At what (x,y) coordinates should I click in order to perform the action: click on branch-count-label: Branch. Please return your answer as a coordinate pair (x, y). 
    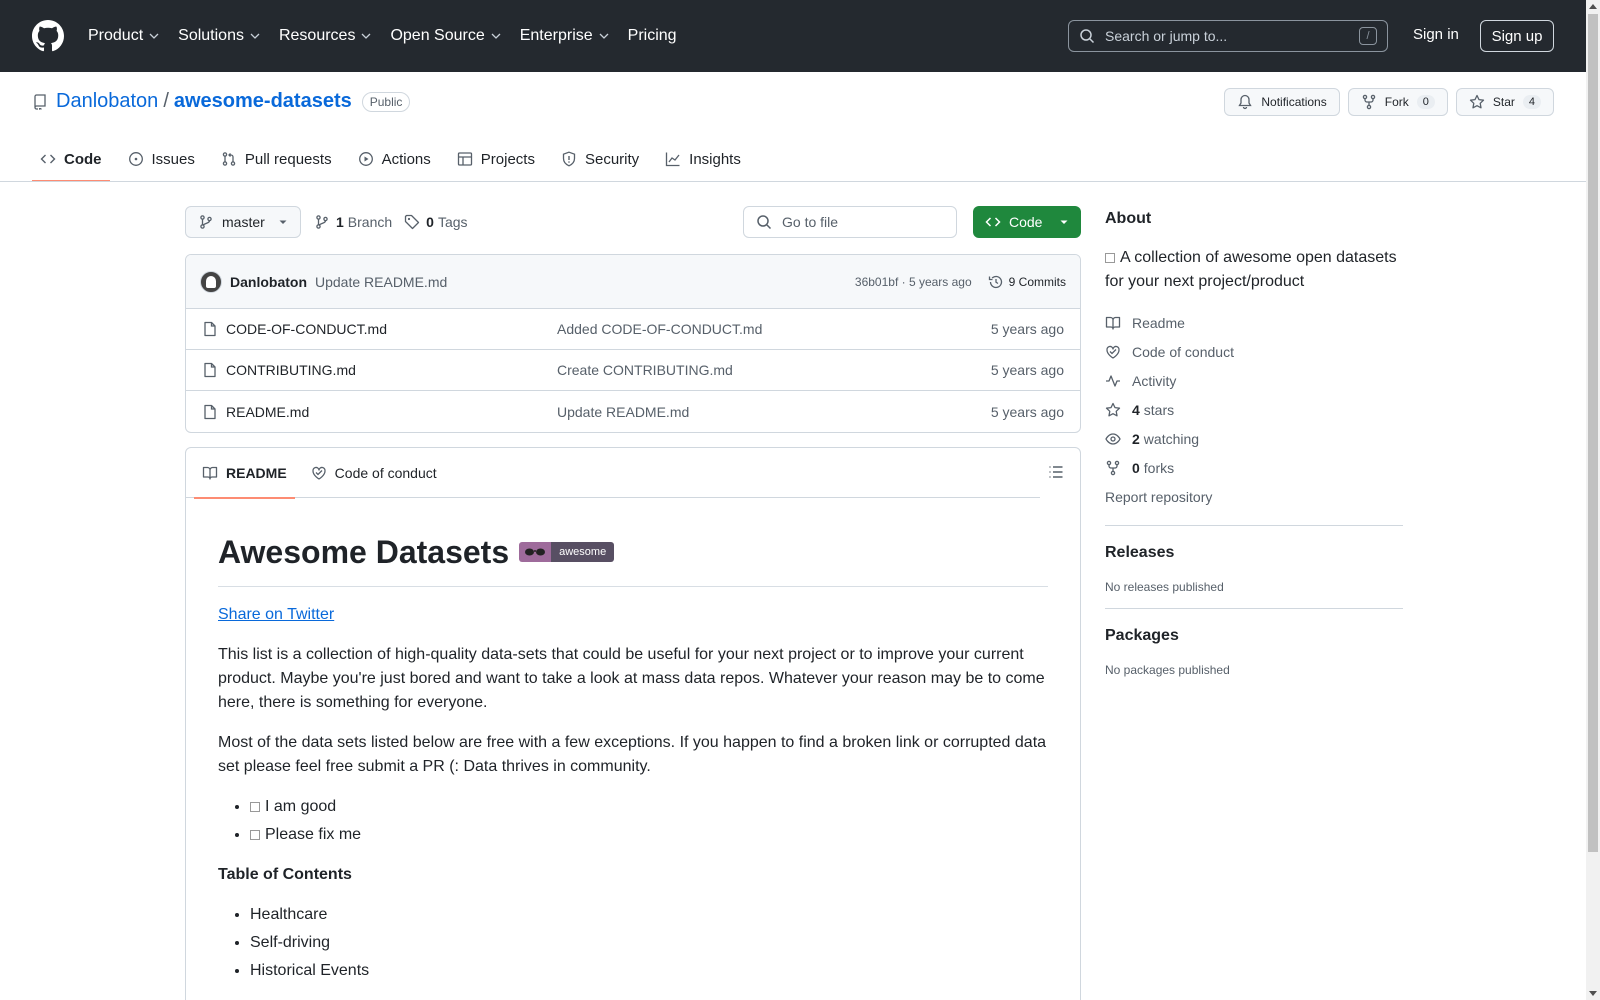
    Looking at the image, I should click on (370, 222).